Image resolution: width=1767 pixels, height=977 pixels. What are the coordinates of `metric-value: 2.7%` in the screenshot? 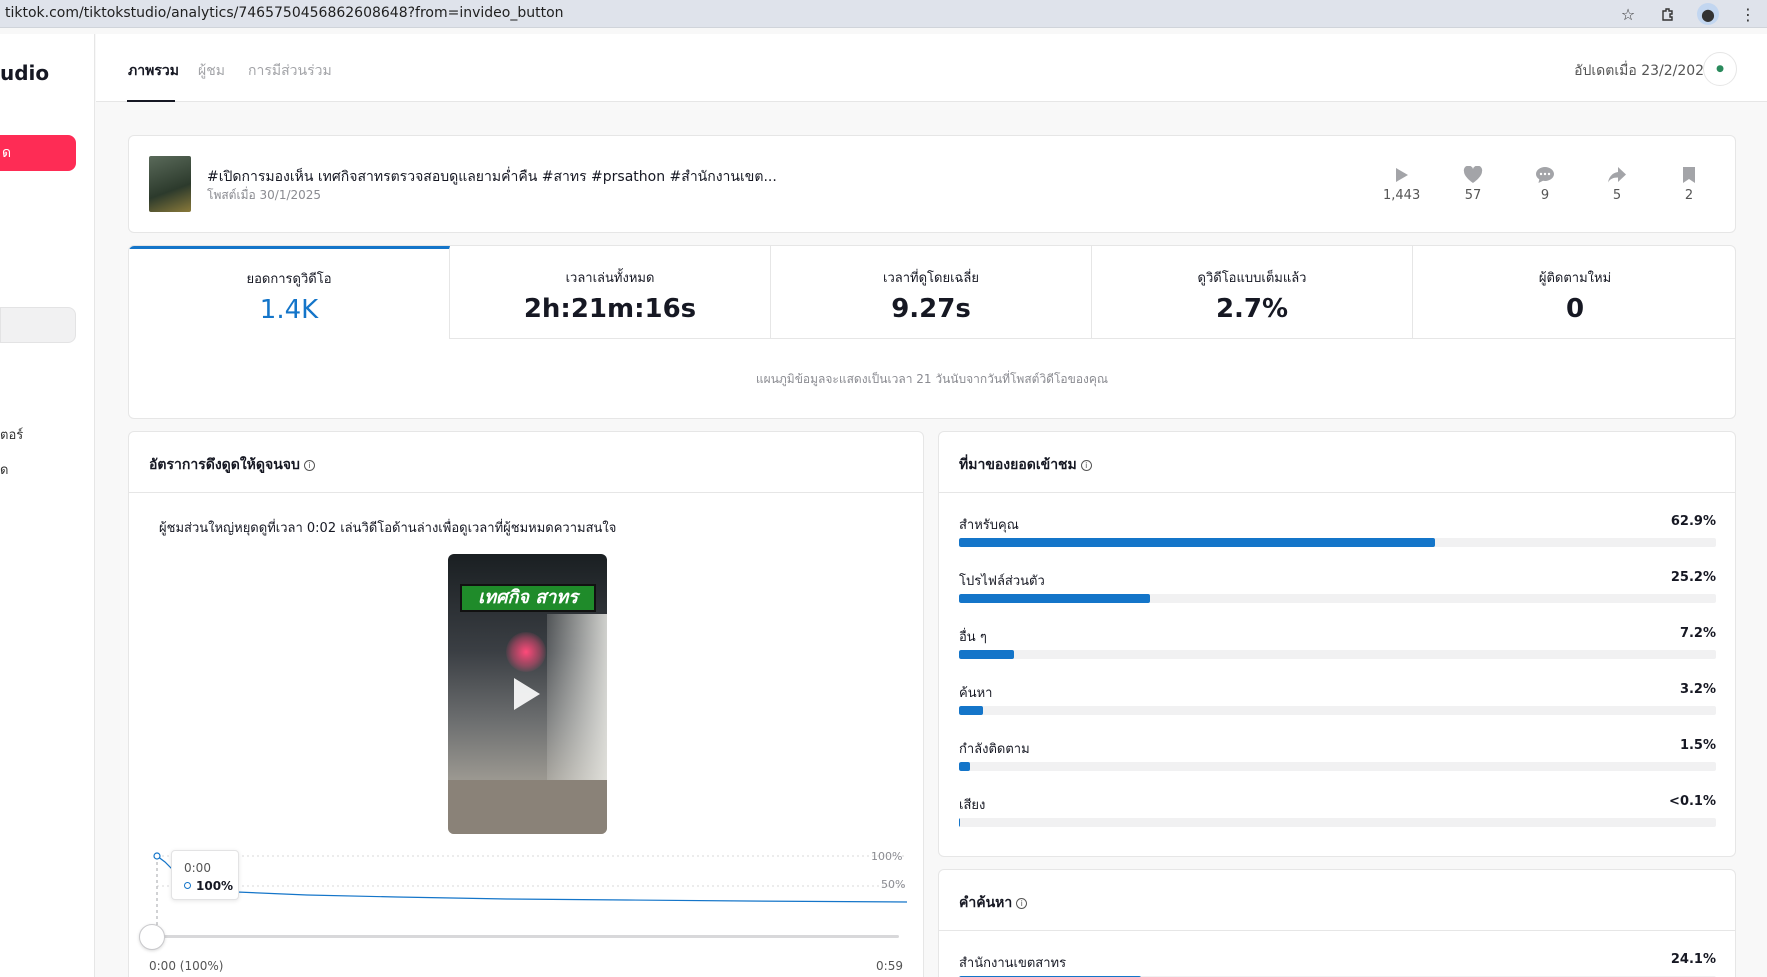 It's located at (1252, 309).